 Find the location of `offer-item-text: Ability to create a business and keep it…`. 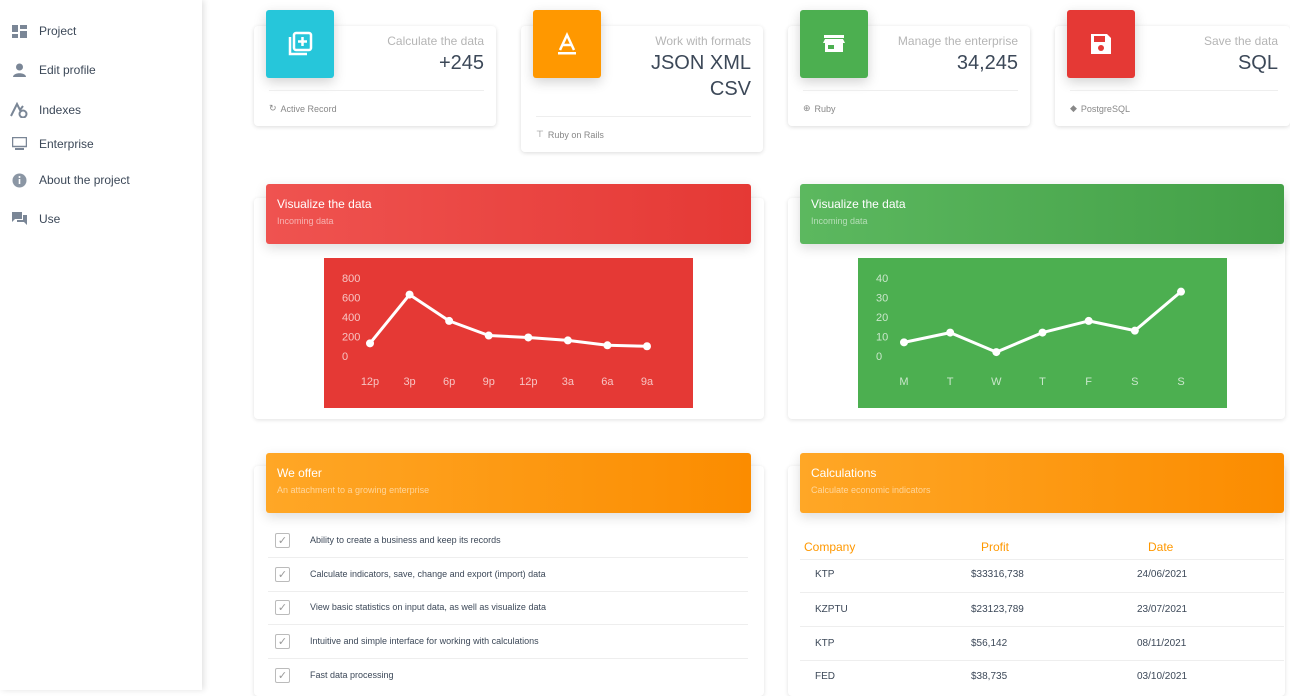

offer-item-text: Ability to create a business and keep it… is located at coordinates (405, 540).